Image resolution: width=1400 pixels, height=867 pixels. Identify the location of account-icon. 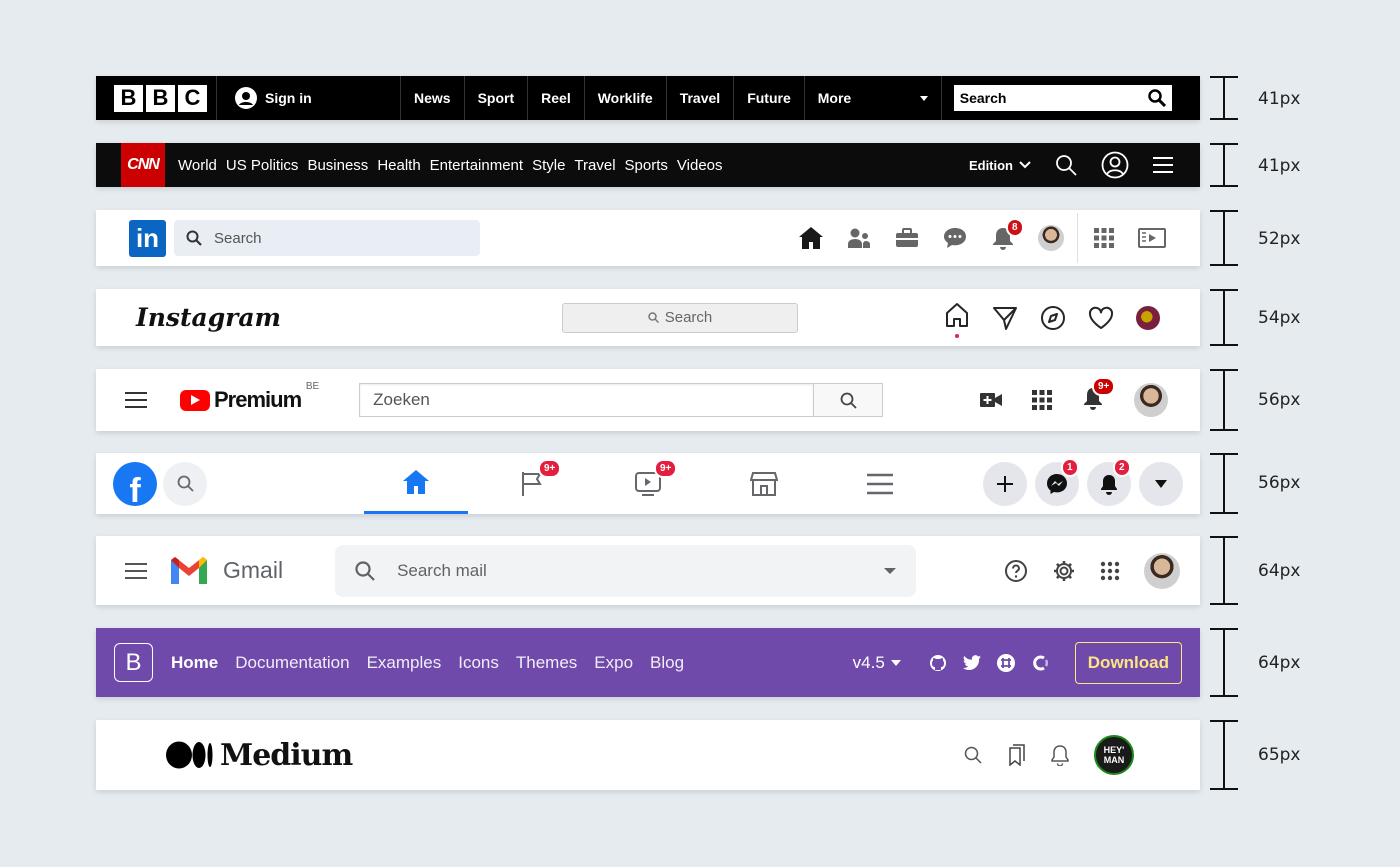
(1115, 165).